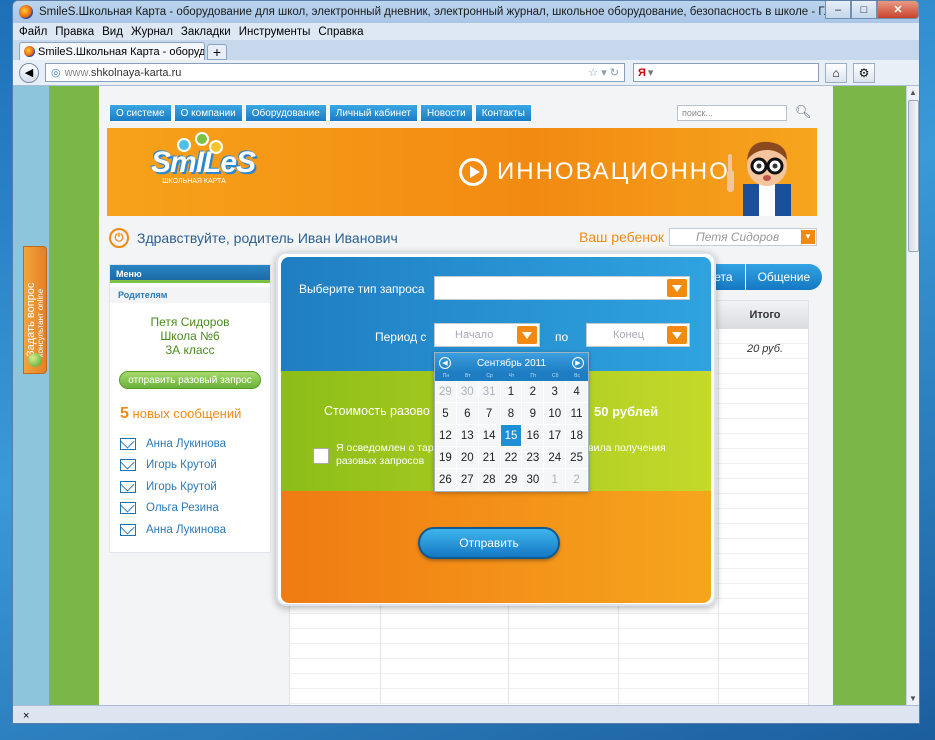  Describe the element at coordinates (577, 458) in the screenshot. I see `calendar-day: 25` at that location.